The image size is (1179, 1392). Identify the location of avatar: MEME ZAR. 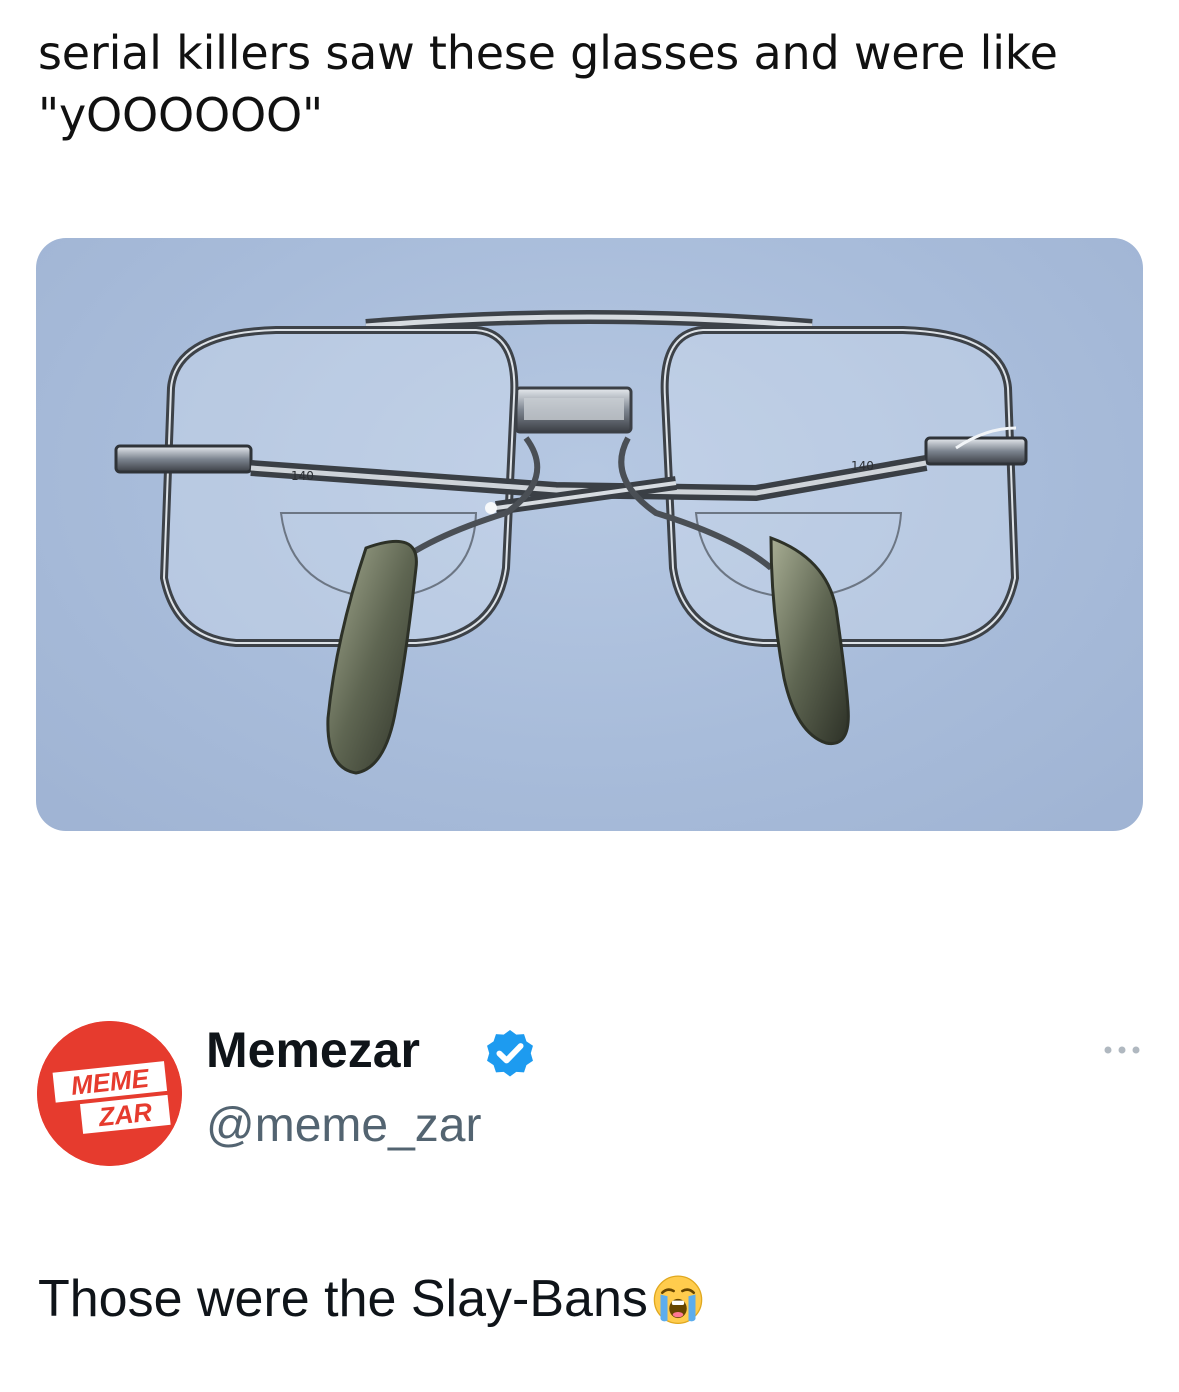
(109, 1093).